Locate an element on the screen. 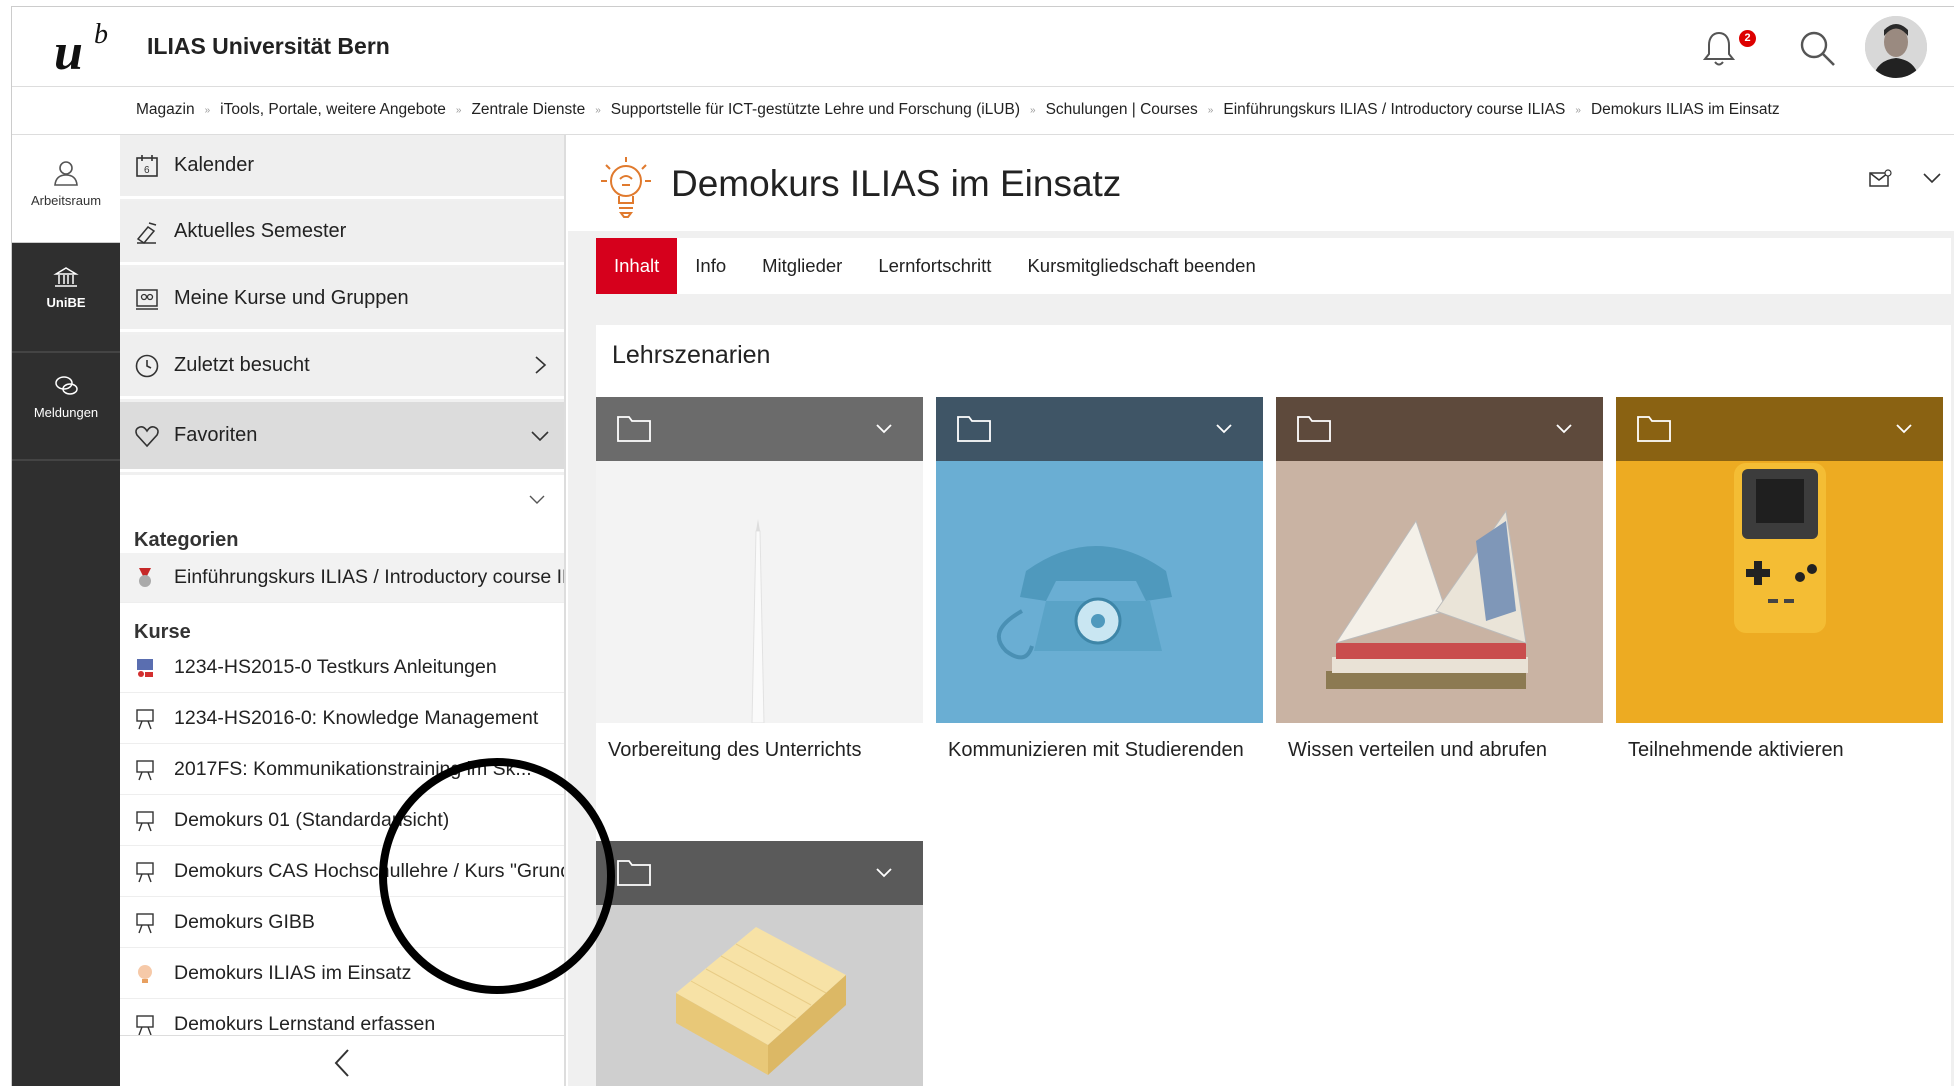 The image size is (1954, 1086). list-item: 1234-HS2016-0: Knowledge Management is located at coordinates (342, 719).